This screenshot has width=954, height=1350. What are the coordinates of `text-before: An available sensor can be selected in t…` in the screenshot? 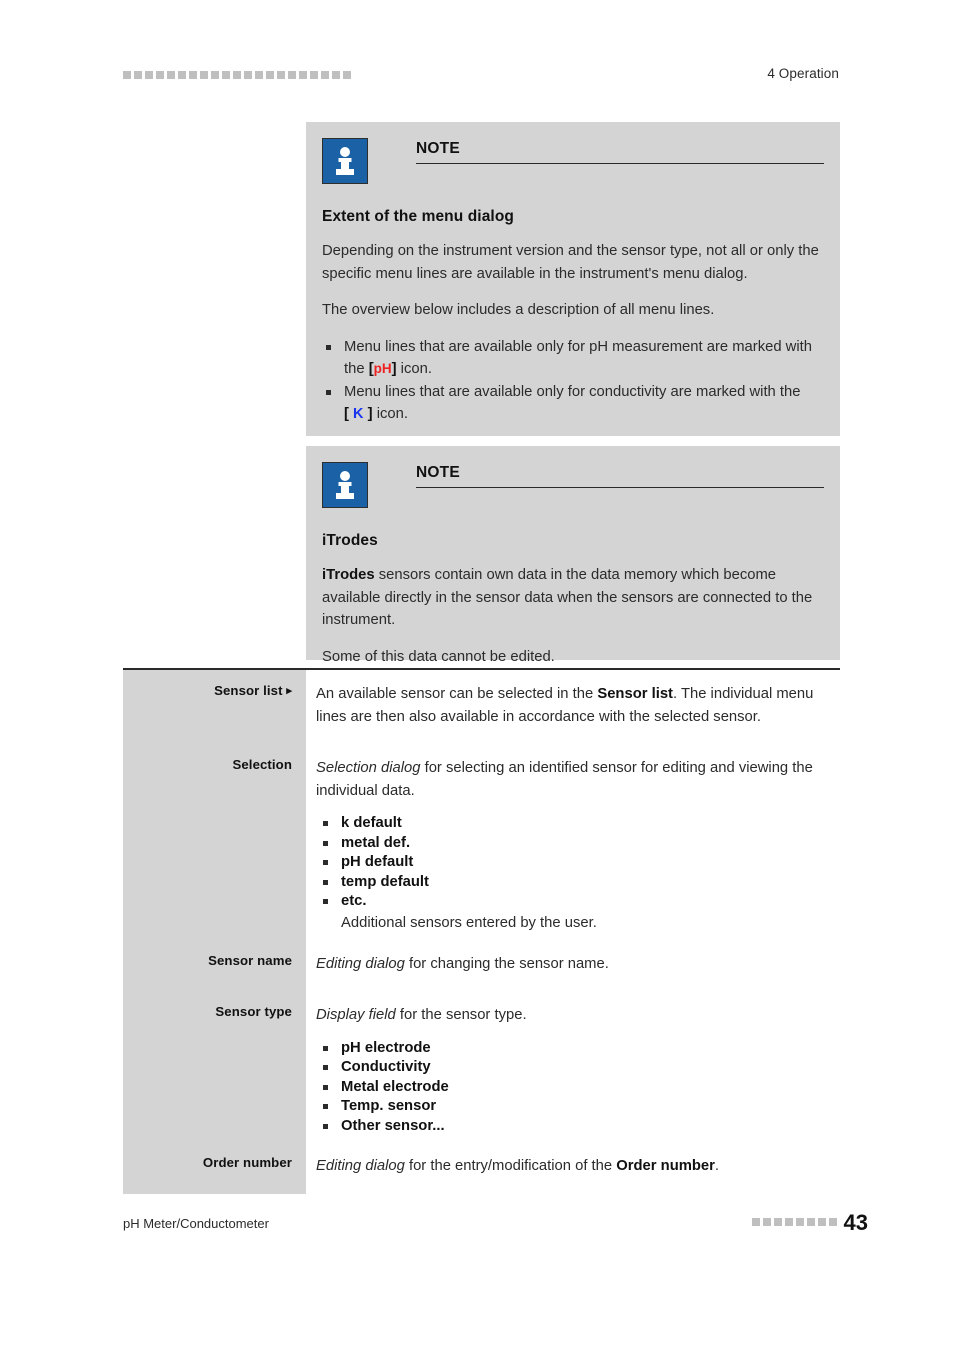 It's located at (457, 694).